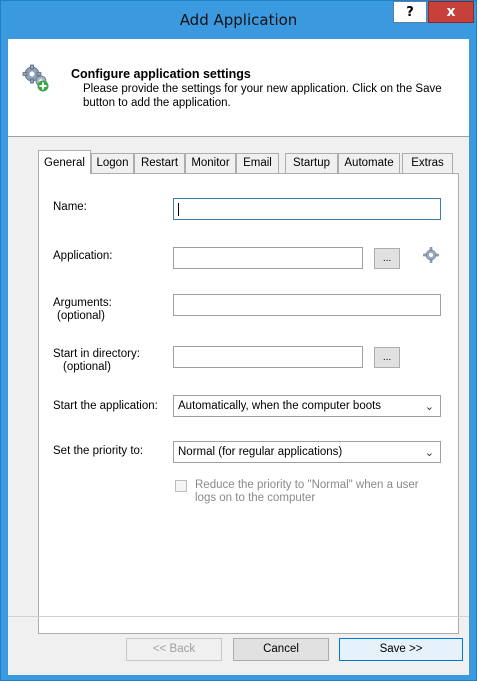 The image size is (477, 681). Describe the element at coordinates (83, 256) in the screenshot. I see `application-label: Application:` at that location.